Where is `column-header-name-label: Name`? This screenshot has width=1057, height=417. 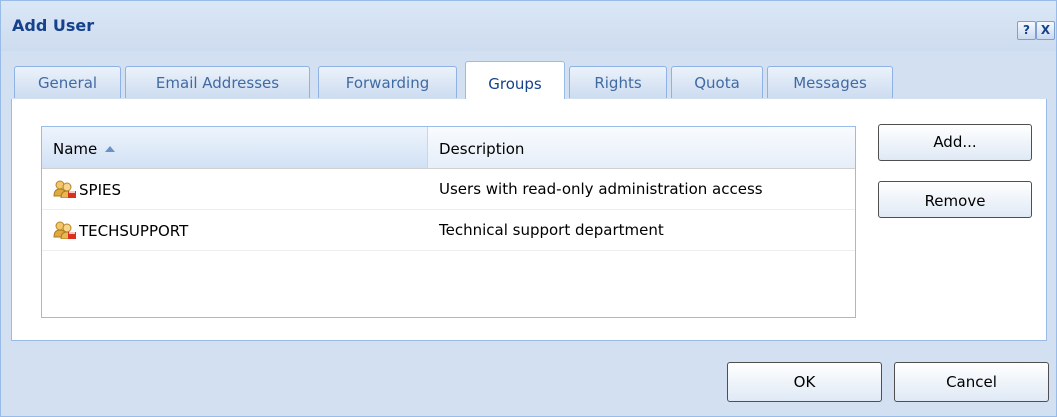 column-header-name-label: Name is located at coordinates (75, 149).